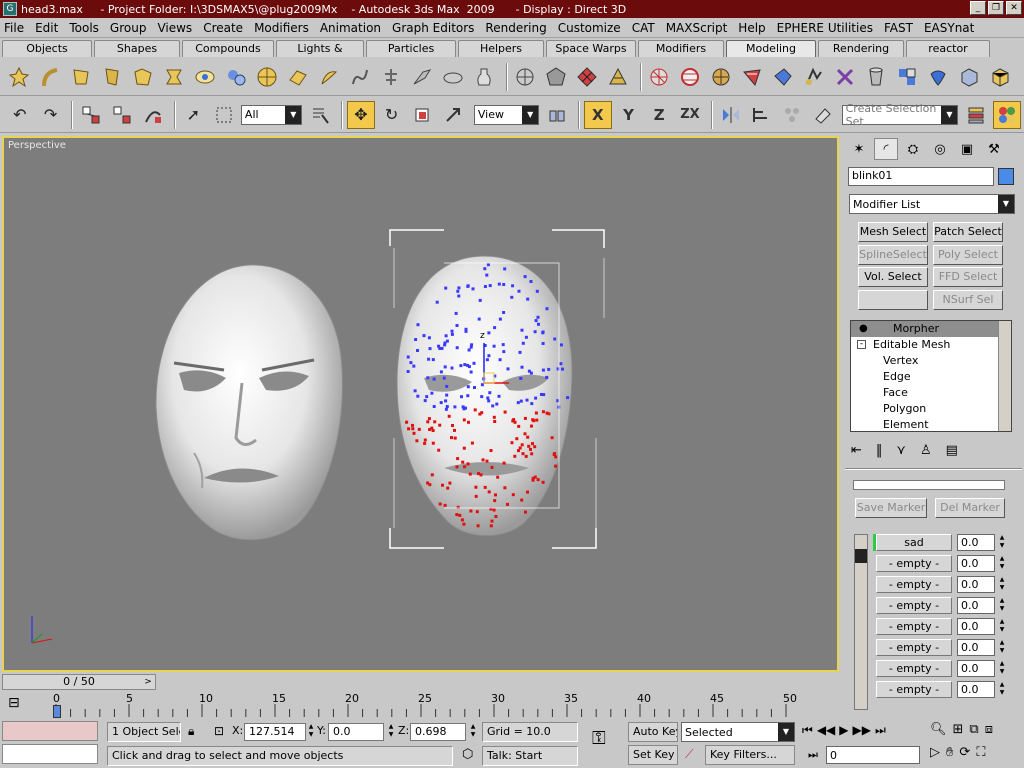 The height and width of the screenshot is (768, 1024). I want to click on named-selection-set-dropdown: Create Selection Set ▼, so click(900, 115).